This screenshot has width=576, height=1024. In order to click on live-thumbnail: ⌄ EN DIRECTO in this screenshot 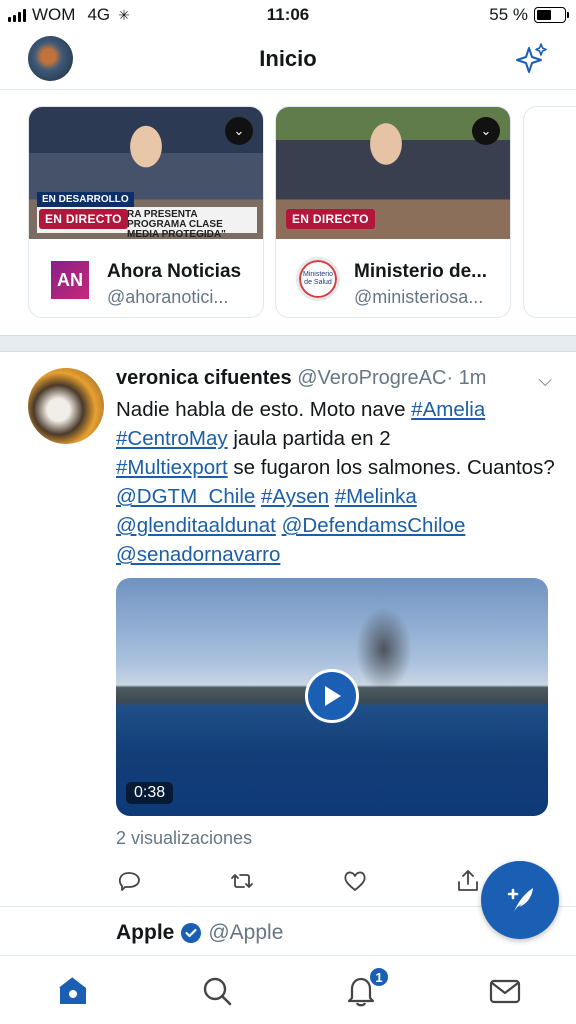, I will do `click(393, 173)`.